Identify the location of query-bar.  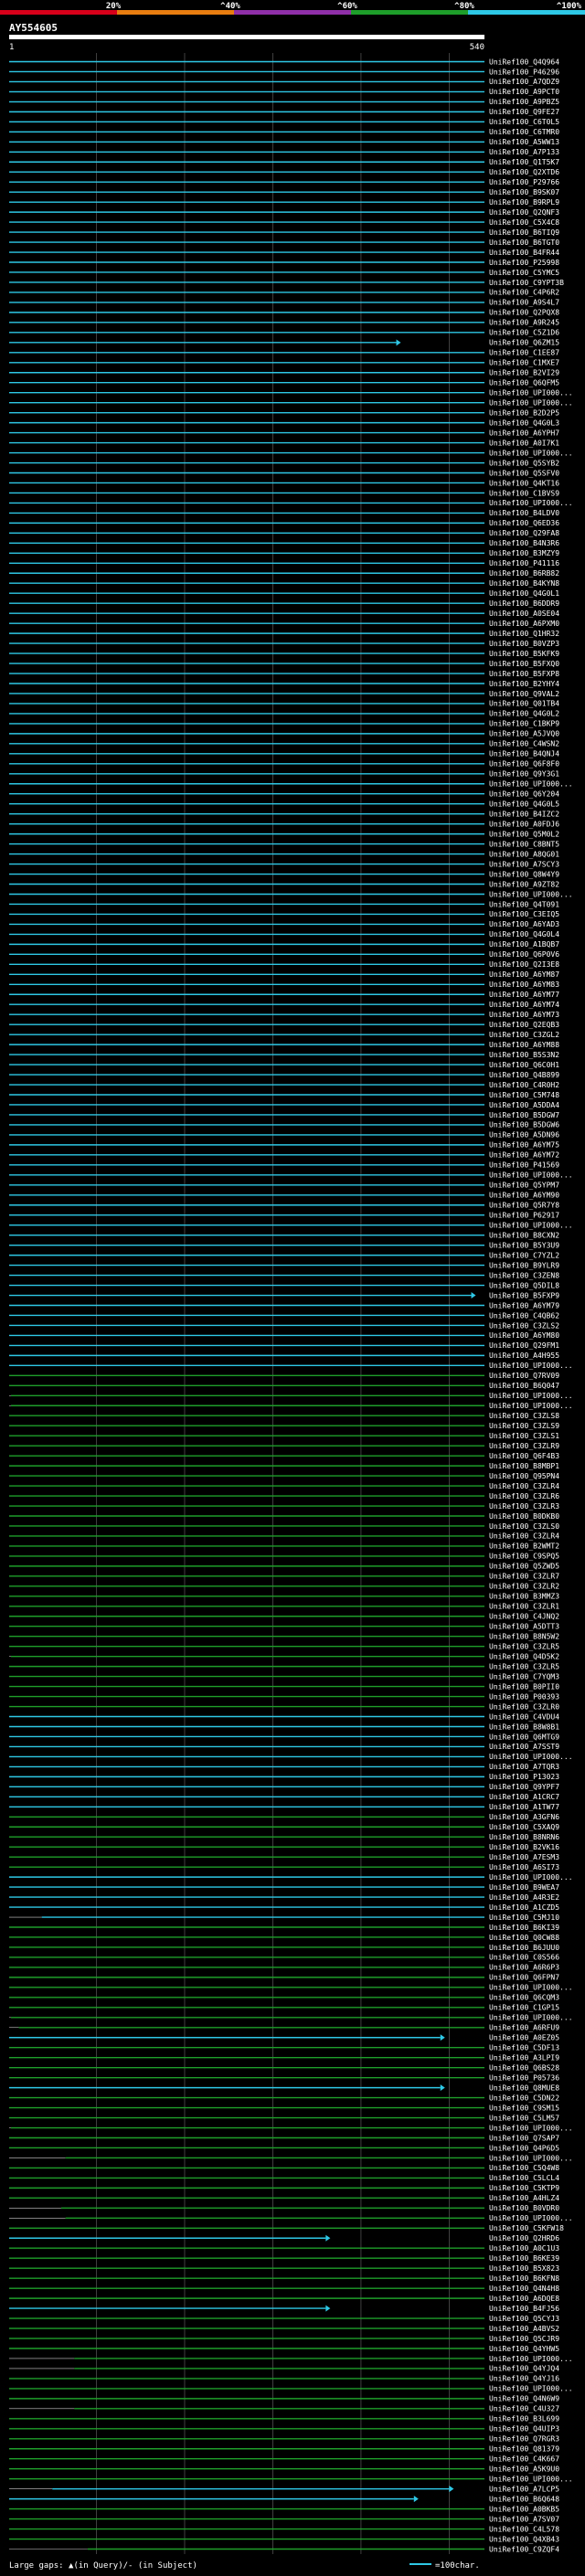
(246, 37).